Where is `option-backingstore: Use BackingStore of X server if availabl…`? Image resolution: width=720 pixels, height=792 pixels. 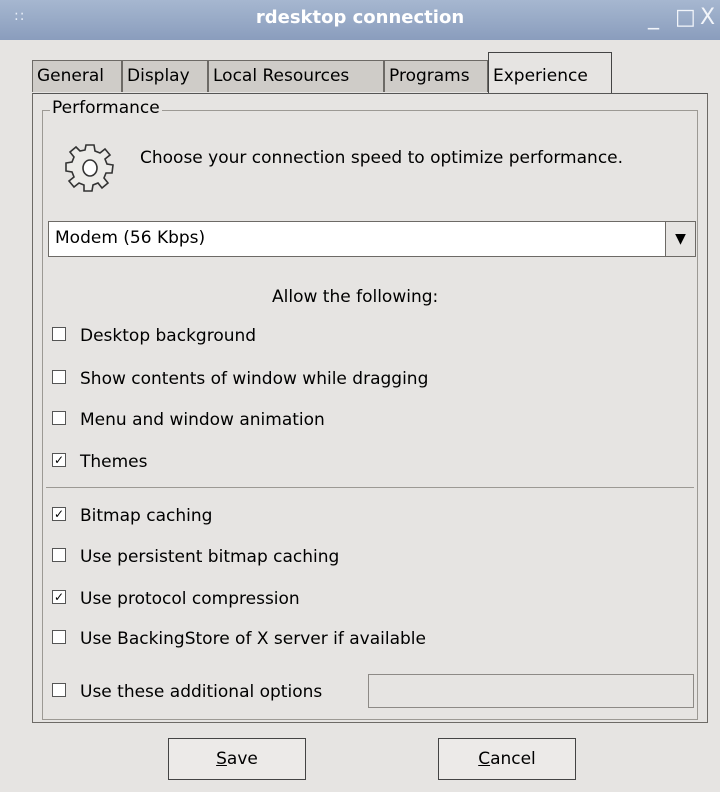 option-backingstore: Use BackingStore of X server if availabl… is located at coordinates (239, 639).